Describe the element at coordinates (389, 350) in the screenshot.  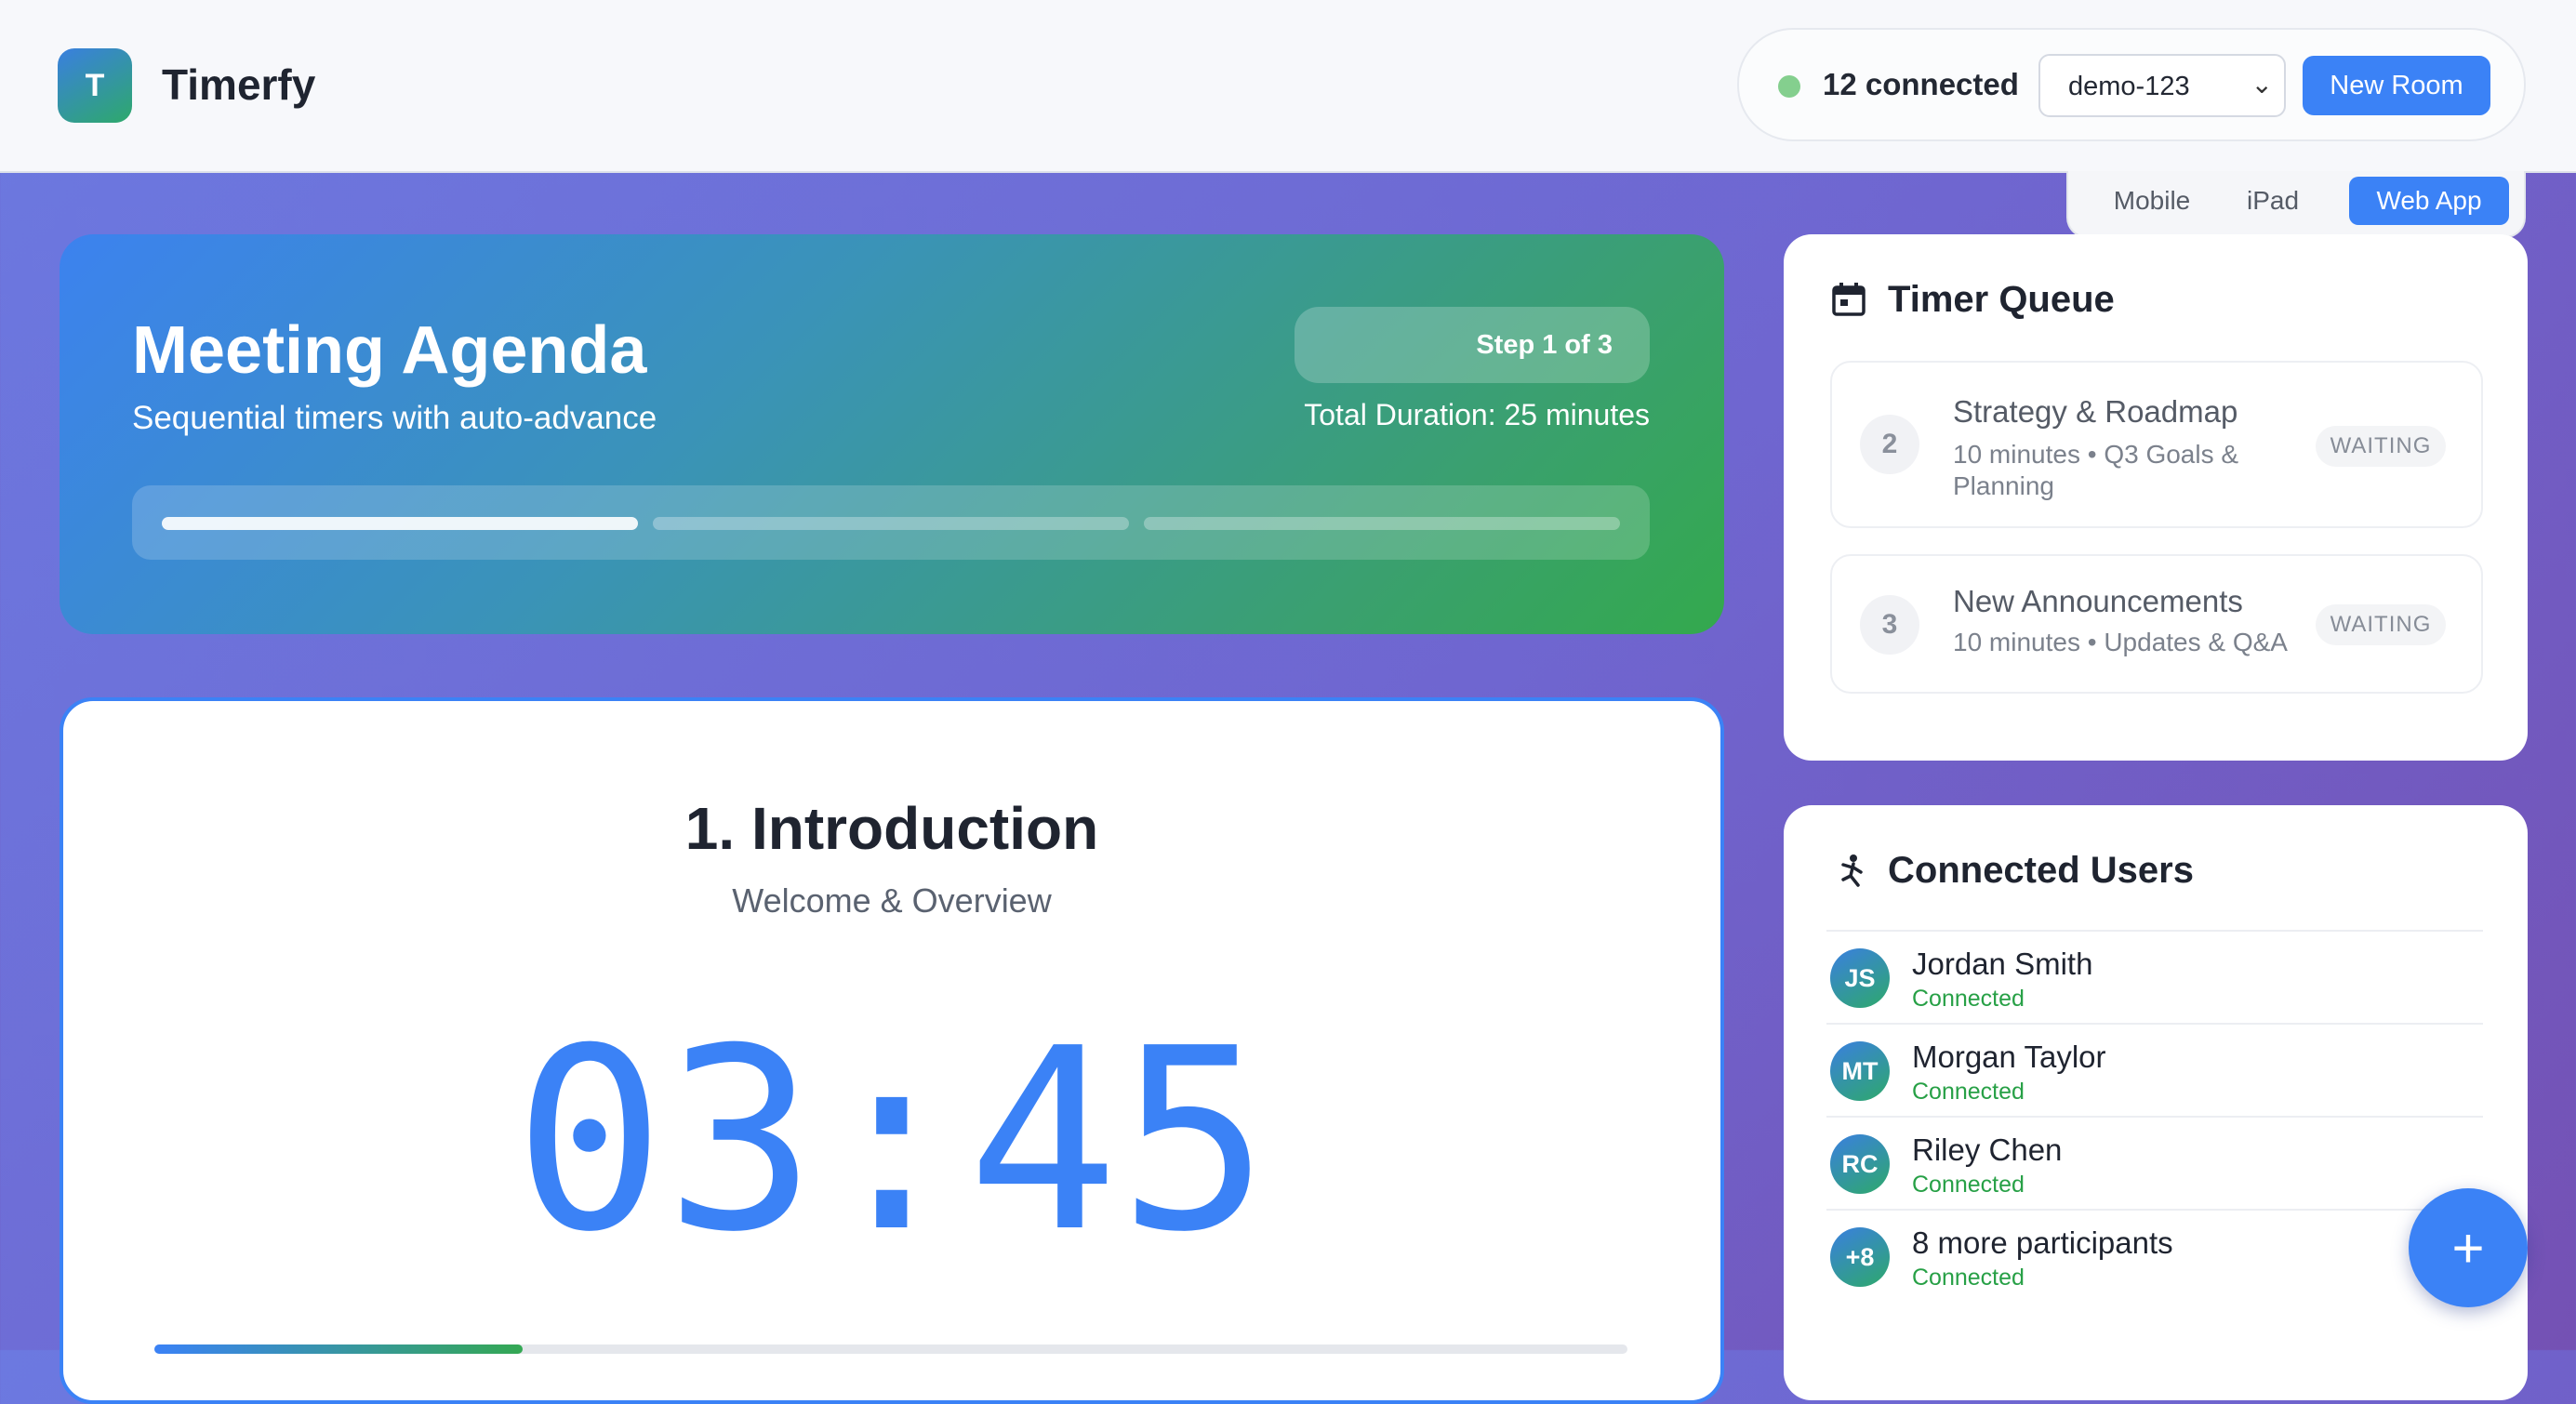
I see `agenda-title: Meeting Agenda` at that location.